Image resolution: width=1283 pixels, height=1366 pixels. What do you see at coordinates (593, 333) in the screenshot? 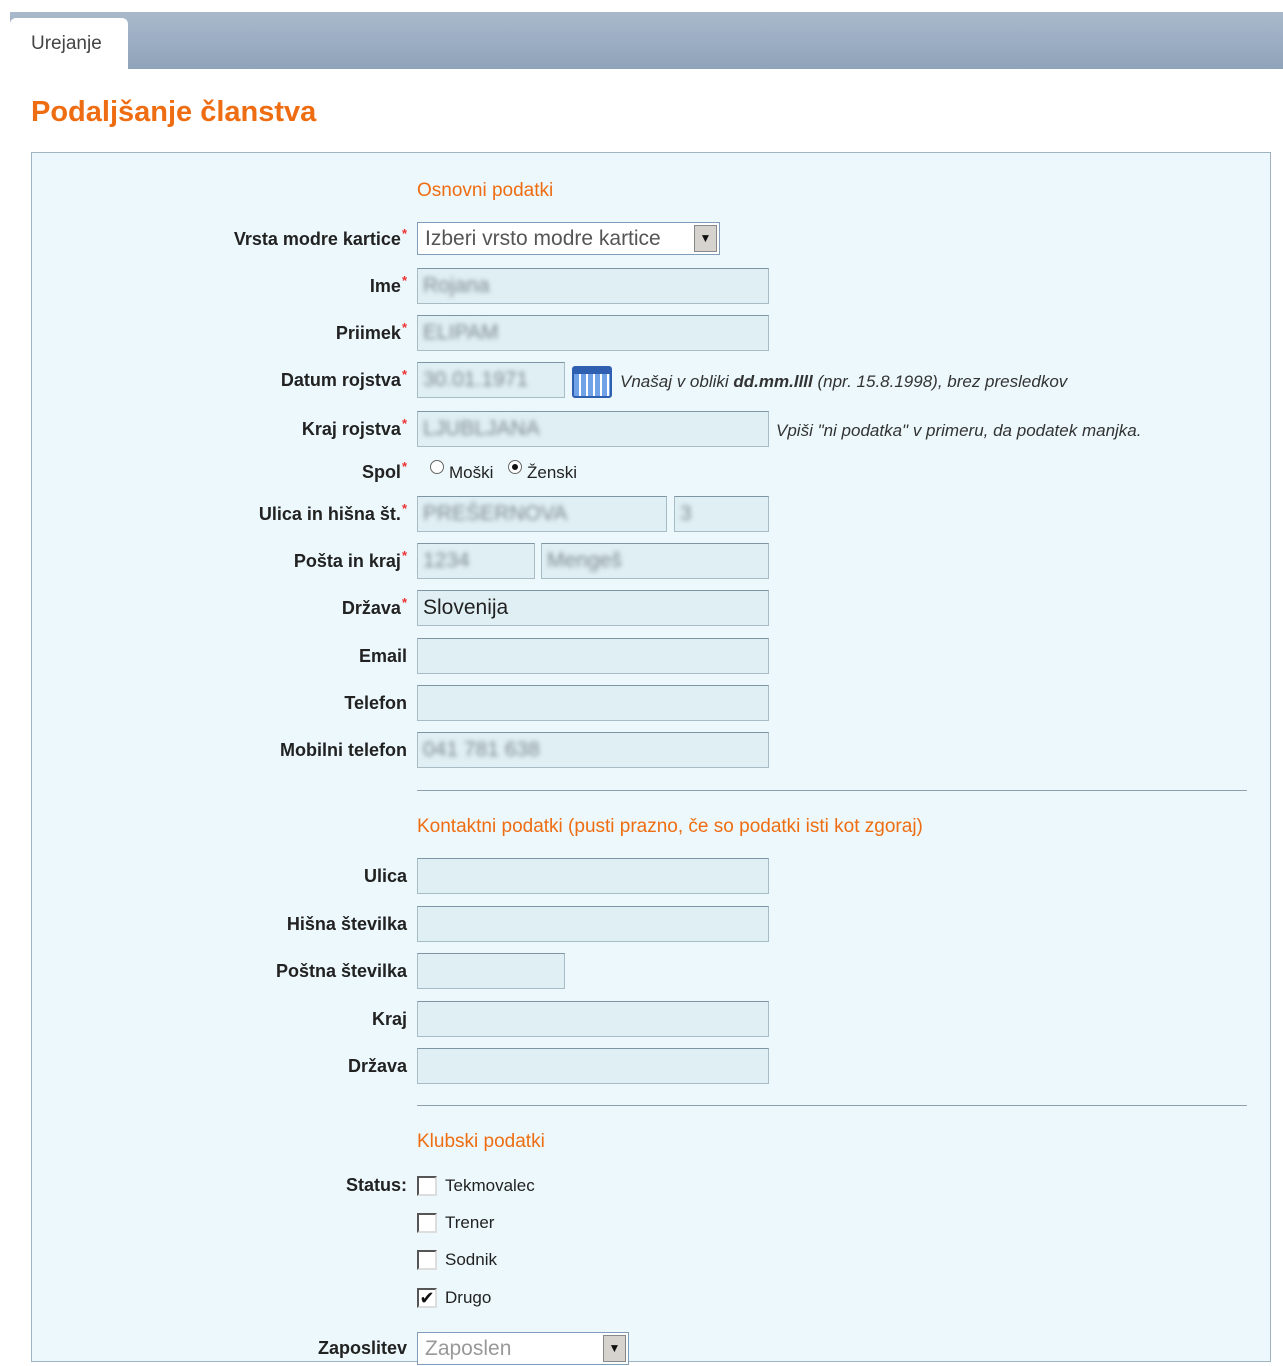
I see `last-name-input: ELIPAM` at bounding box center [593, 333].